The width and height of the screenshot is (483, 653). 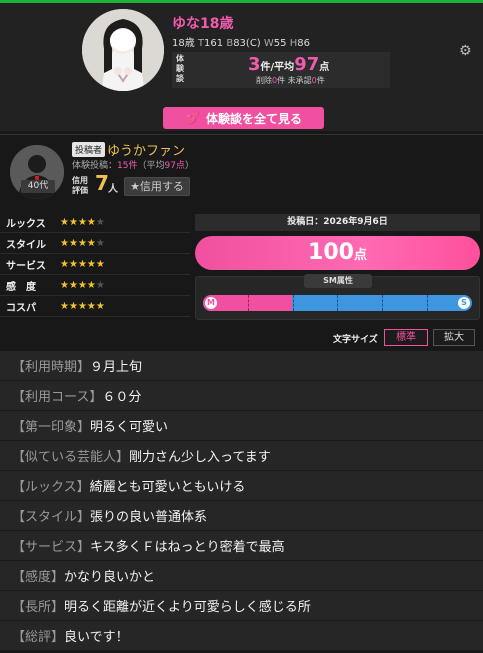 I want to click on qa-question: 【ルックス】, so click(x=51, y=487).